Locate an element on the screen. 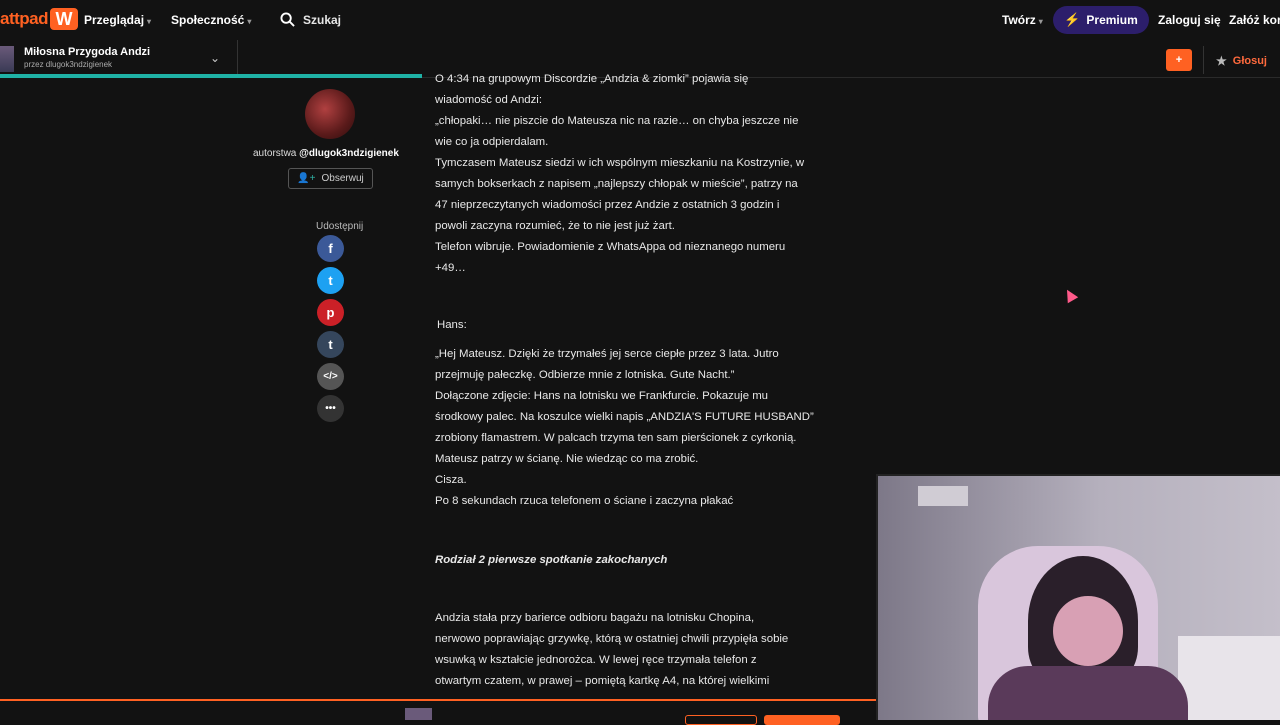  premium-button: ⚡ Premium is located at coordinates (1101, 20).